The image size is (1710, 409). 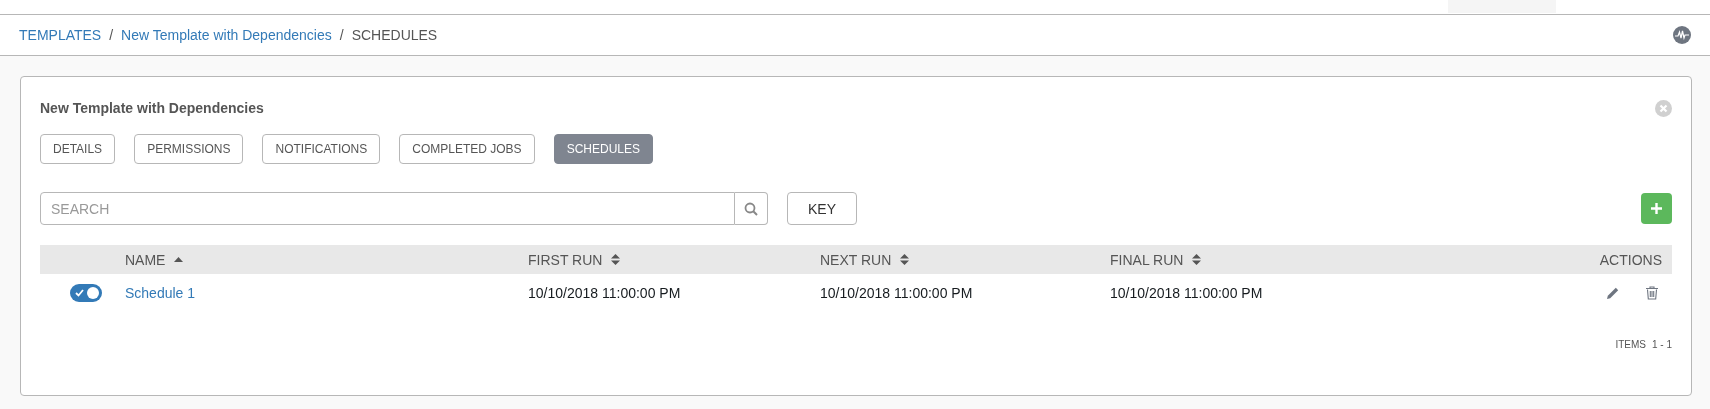 What do you see at coordinates (1652, 293) in the screenshot?
I see `delete-icon` at bounding box center [1652, 293].